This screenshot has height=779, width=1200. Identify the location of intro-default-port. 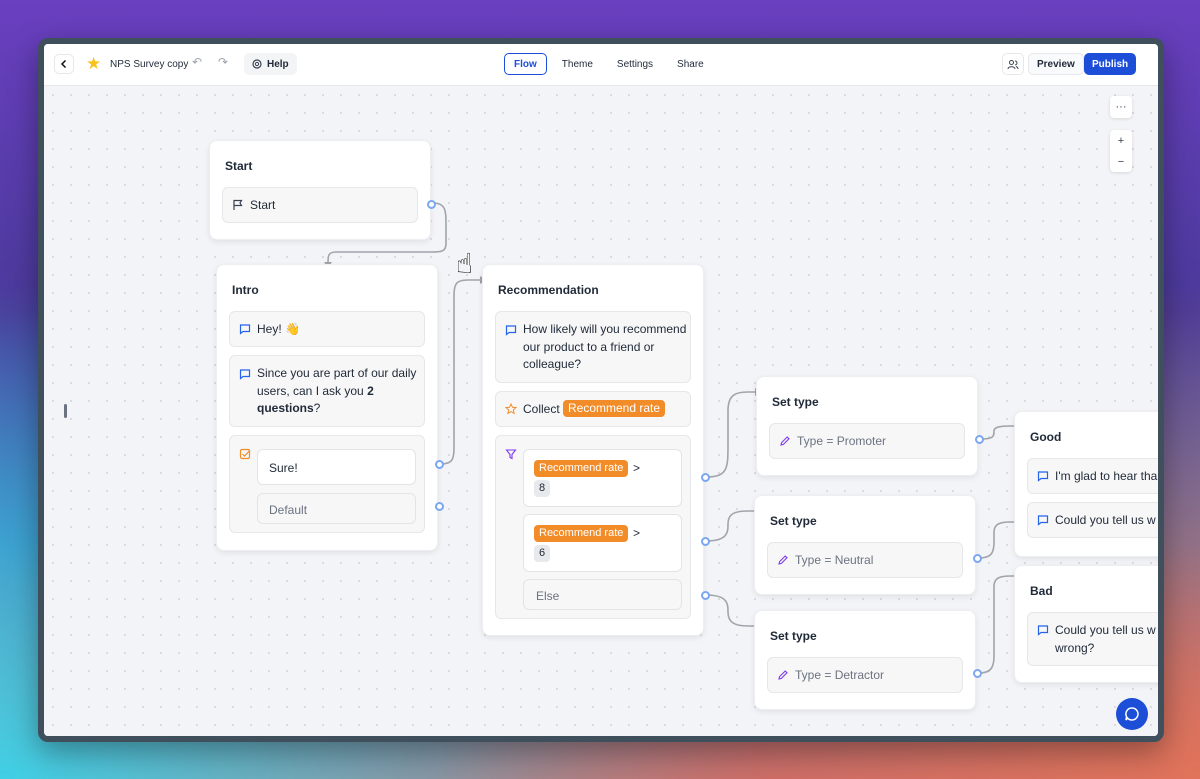
(439, 506).